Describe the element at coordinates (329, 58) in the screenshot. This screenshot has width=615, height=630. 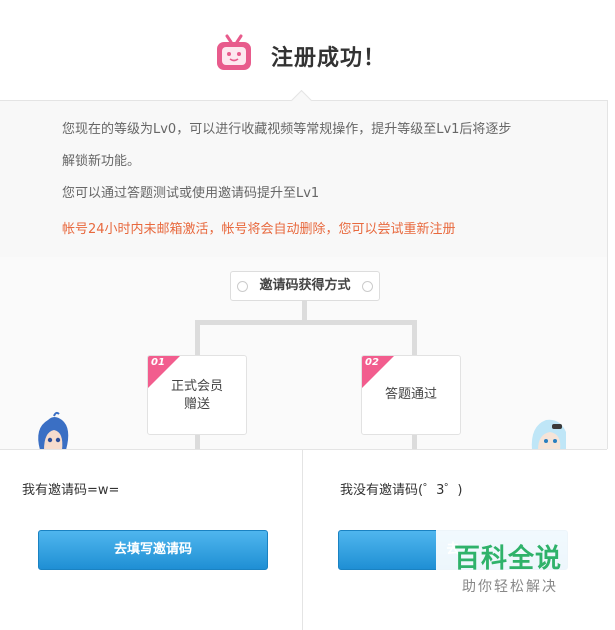
I see `page-title: 注册成功！` at that location.